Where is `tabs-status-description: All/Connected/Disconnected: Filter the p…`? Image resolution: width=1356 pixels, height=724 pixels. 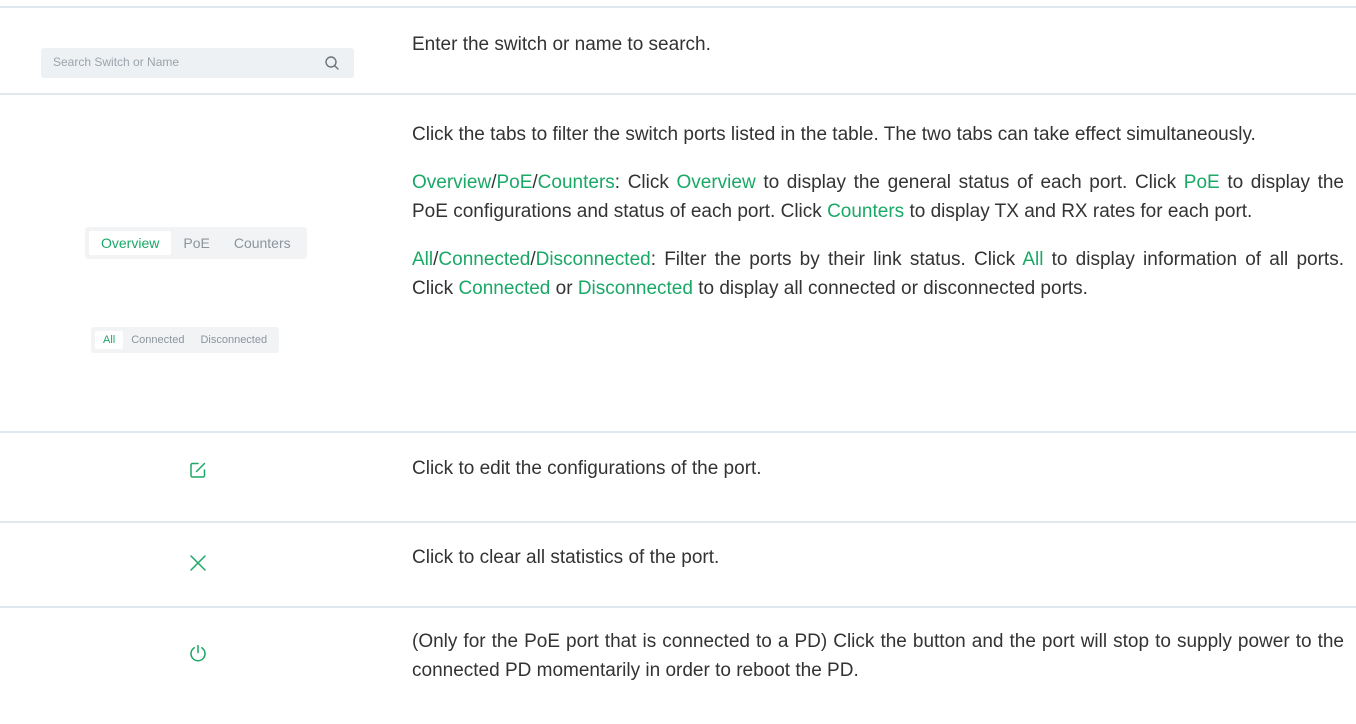 tabs-status-description: All/Connected/Disconnected: Filter the p… is located at coordinates (878, 274).